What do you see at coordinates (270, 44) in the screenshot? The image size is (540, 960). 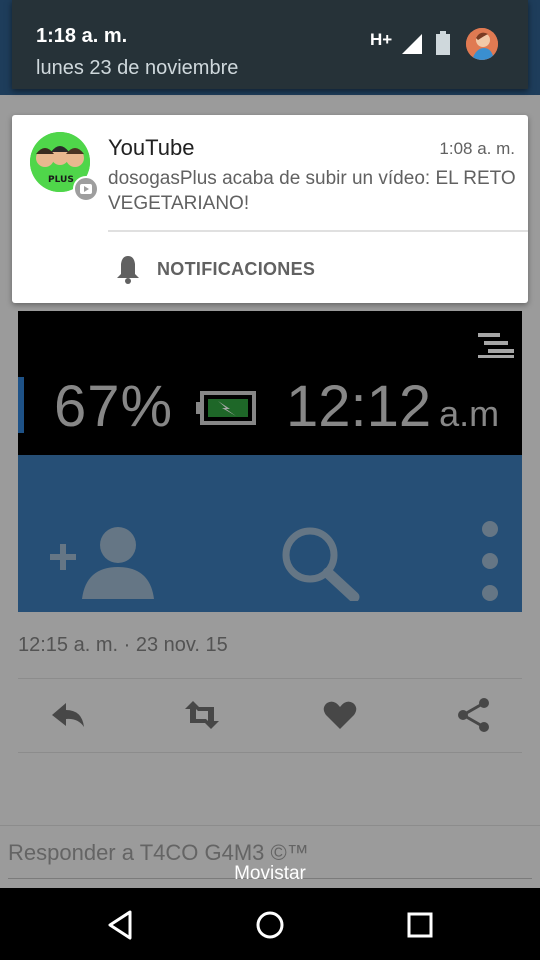 I see `notification-shade-header: 1:18 a. m. lunes 23 de noviembre H+` at bounding box center [270, 44].